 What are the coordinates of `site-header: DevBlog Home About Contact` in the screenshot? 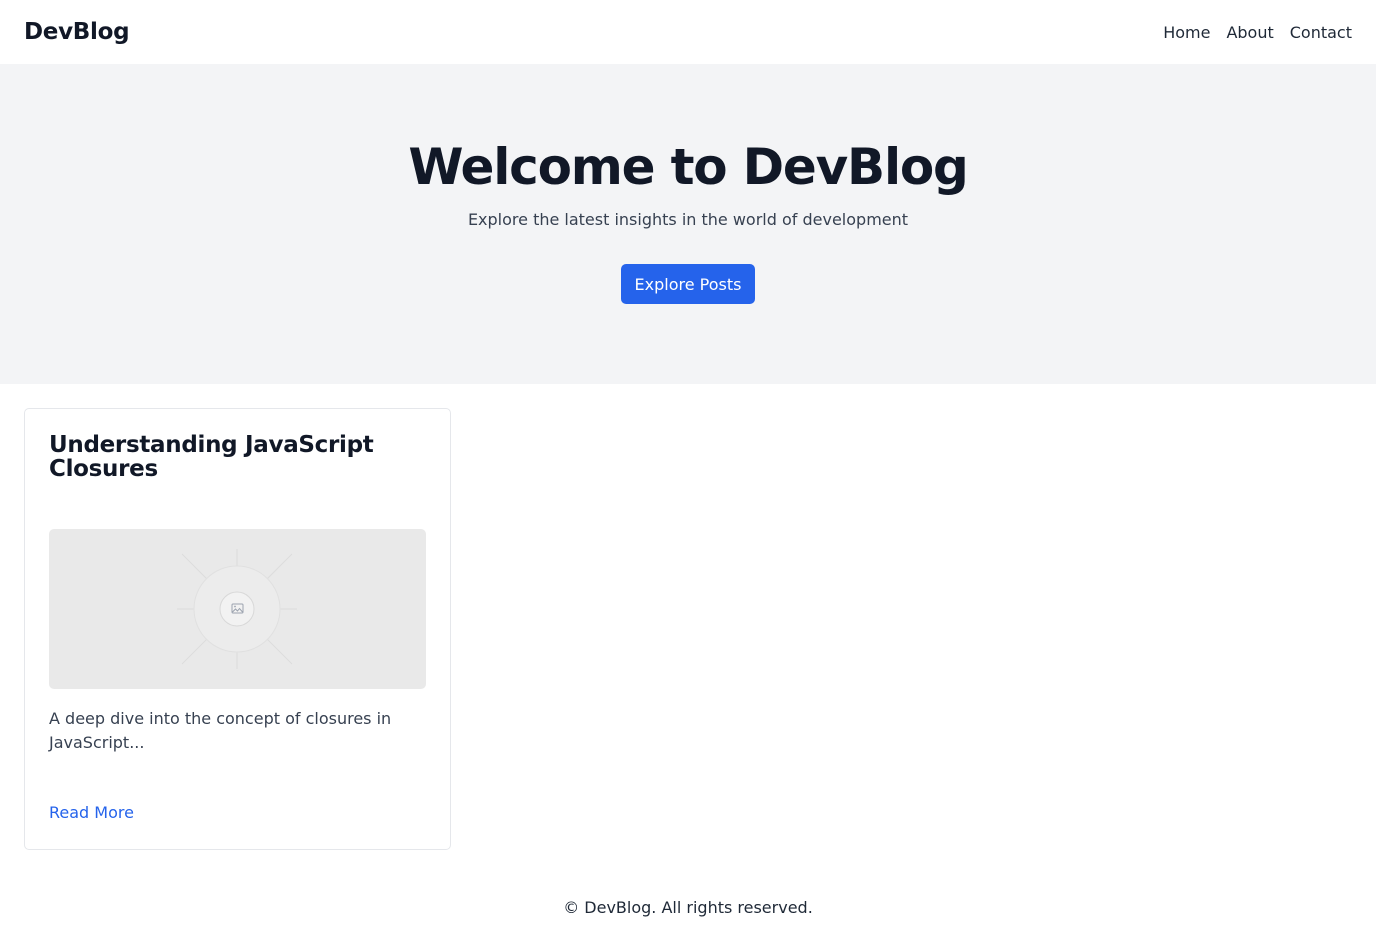 It's located at (688, 32).